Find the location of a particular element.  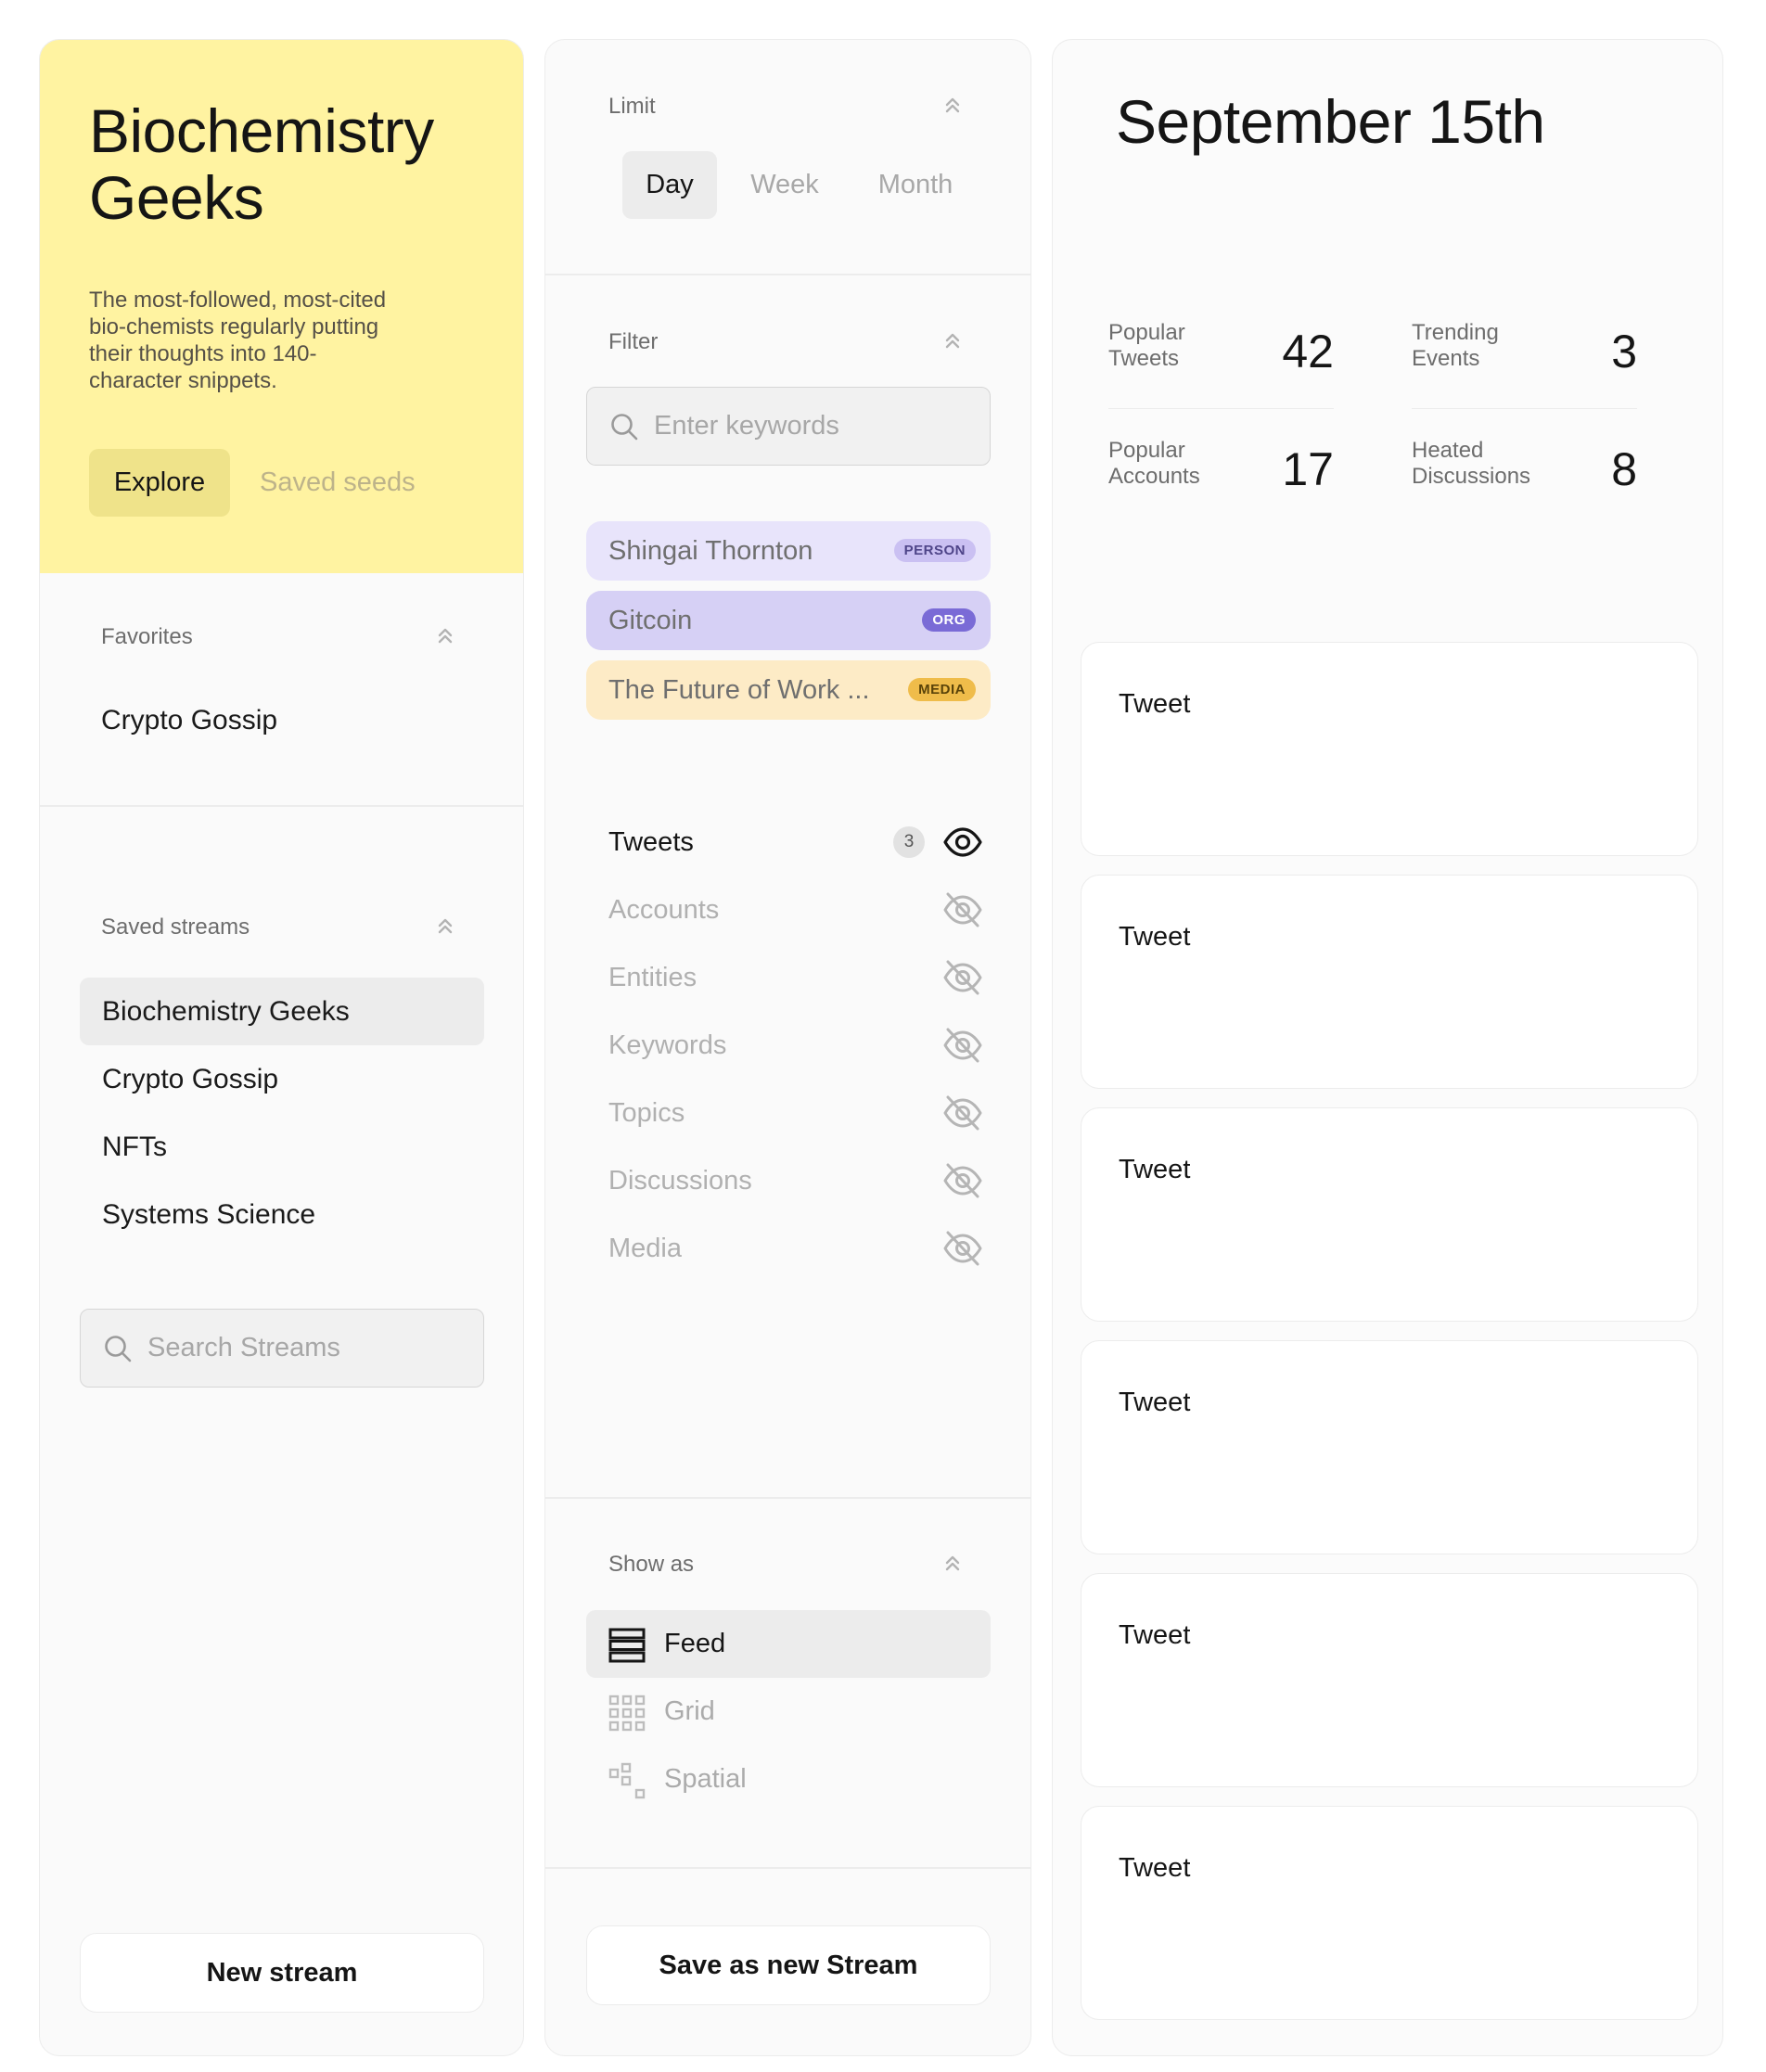

favorites-heading: Favorites is located at coordinates (147, 636).